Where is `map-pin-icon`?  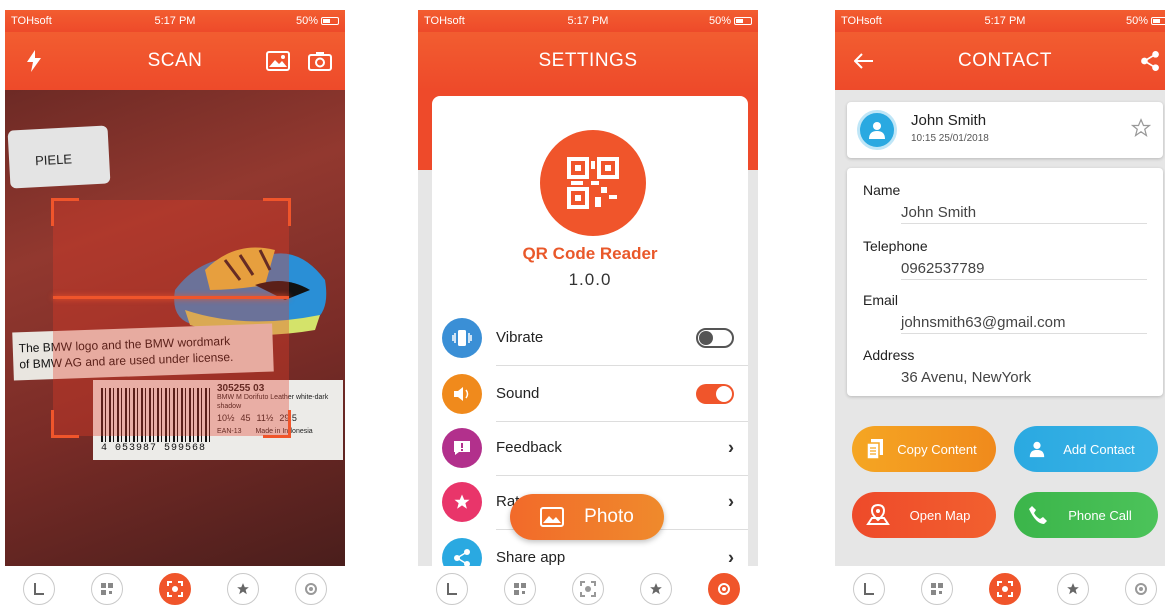
map-pin-icon is located at coordinates (878, 514).